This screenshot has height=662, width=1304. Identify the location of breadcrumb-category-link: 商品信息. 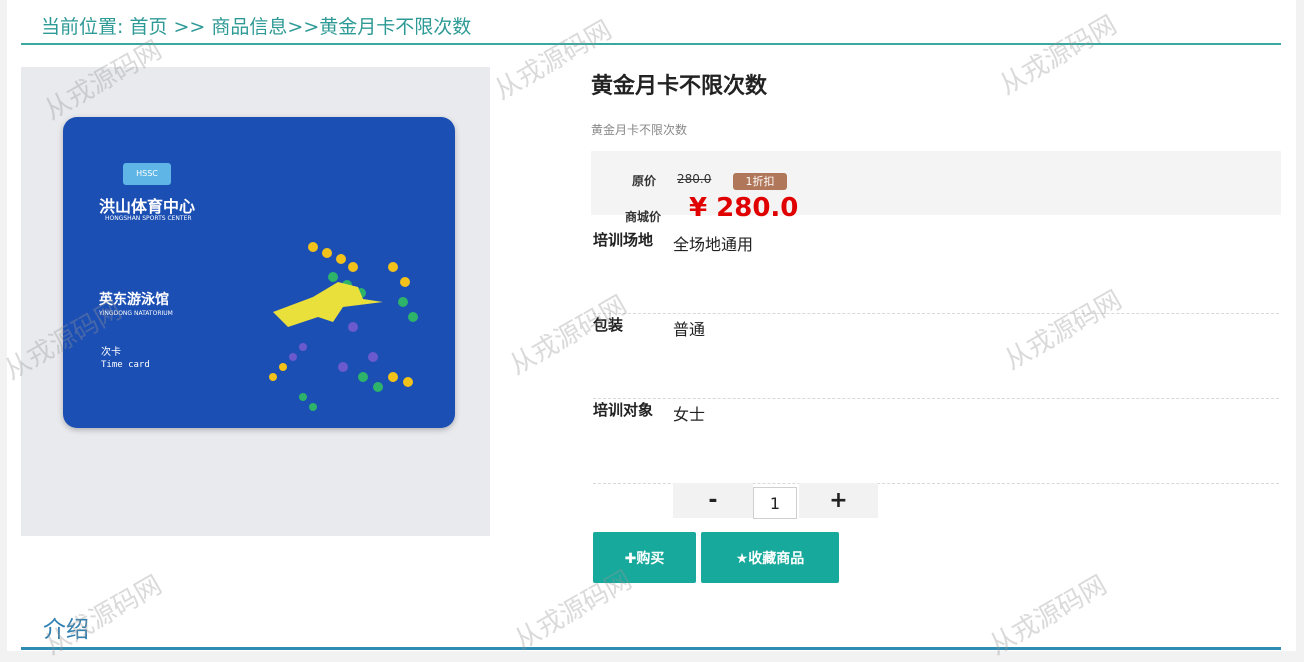
(249, 27).